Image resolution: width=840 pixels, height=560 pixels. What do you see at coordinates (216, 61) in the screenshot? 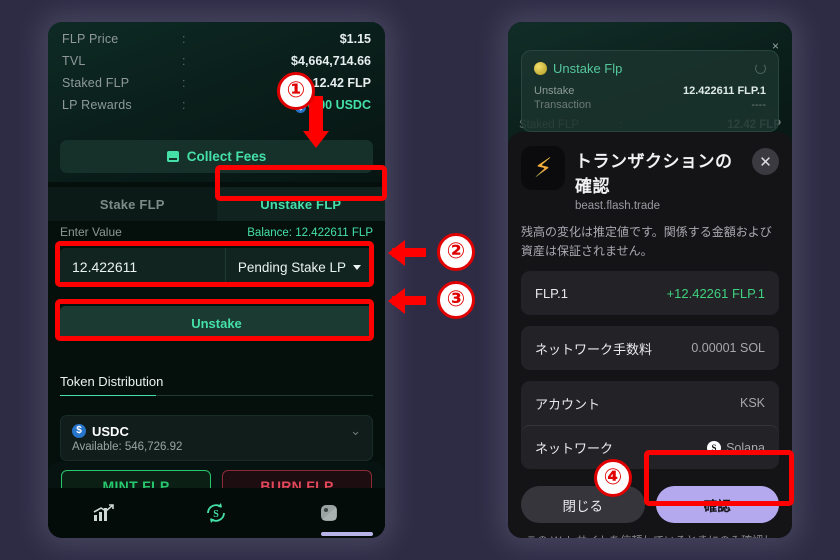
I see `stat-row: TVL : $4,664,714.66` at bounding box center [216, 61].